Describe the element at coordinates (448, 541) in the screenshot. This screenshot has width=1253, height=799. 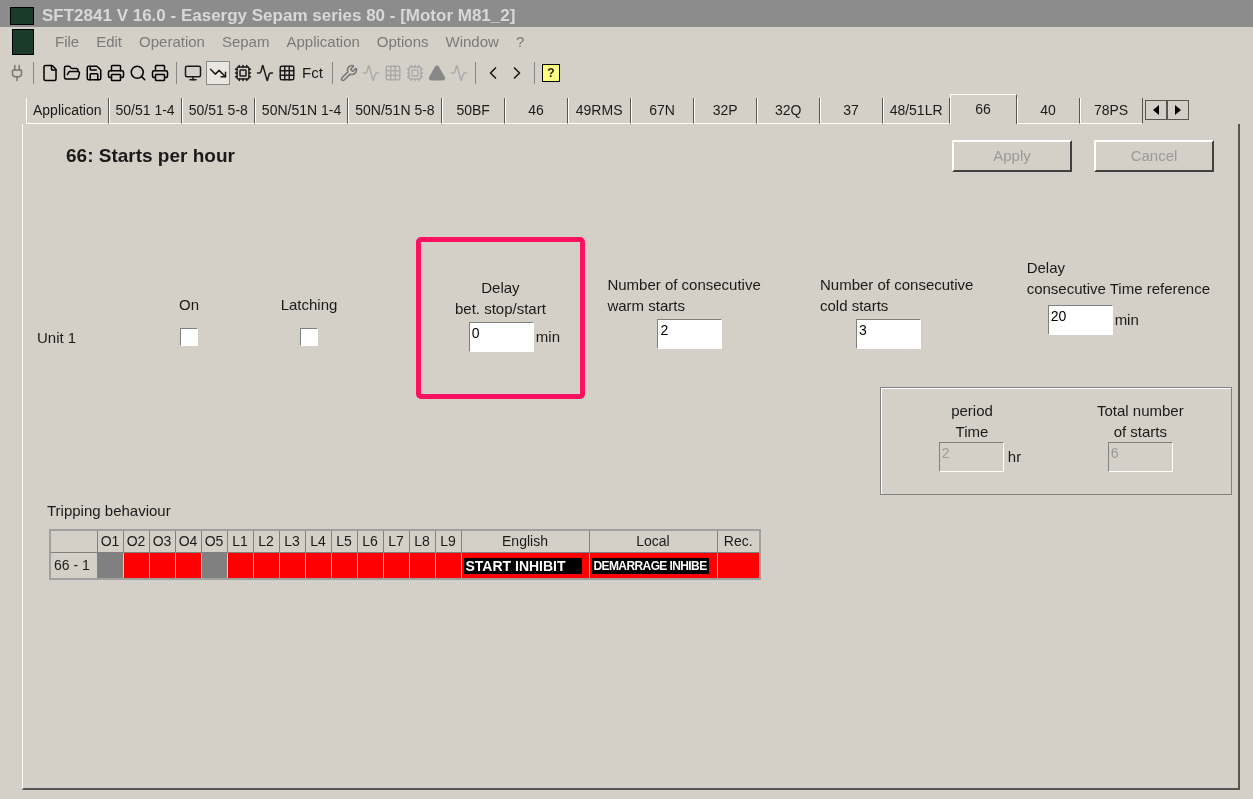
I see `column-header: L9` at that location.